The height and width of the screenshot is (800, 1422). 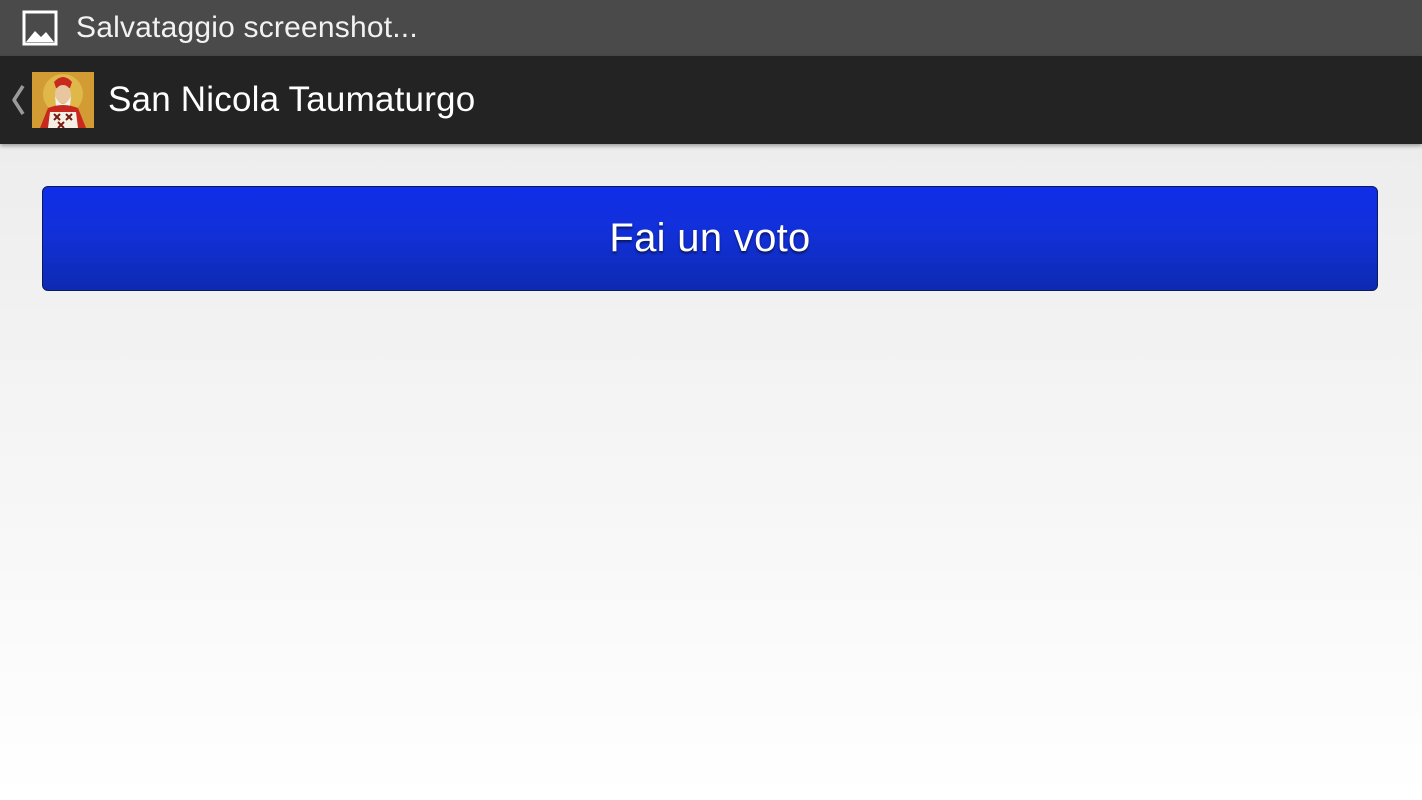 I want to click on saint-nicholas-icon, so click(x=63, y=100).